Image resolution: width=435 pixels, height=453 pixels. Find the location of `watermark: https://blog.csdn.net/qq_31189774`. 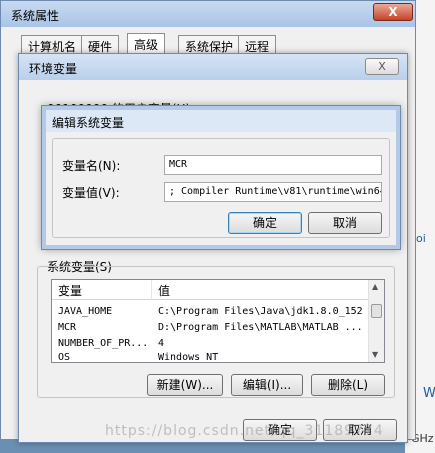

watermark: https://blog.csdn.net/qq_31189774 is located at coordinates (244, 431).